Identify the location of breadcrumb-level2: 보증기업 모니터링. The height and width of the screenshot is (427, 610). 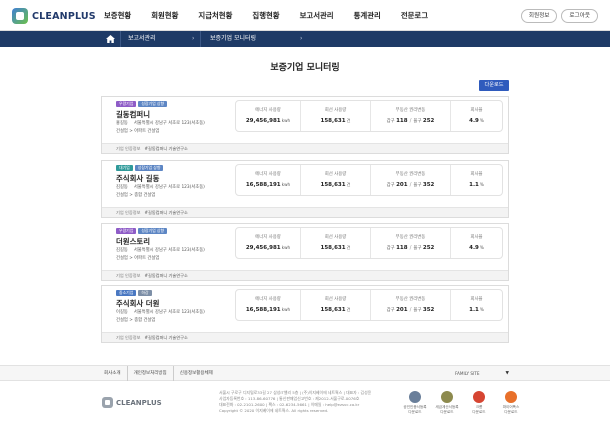
(233, 39).